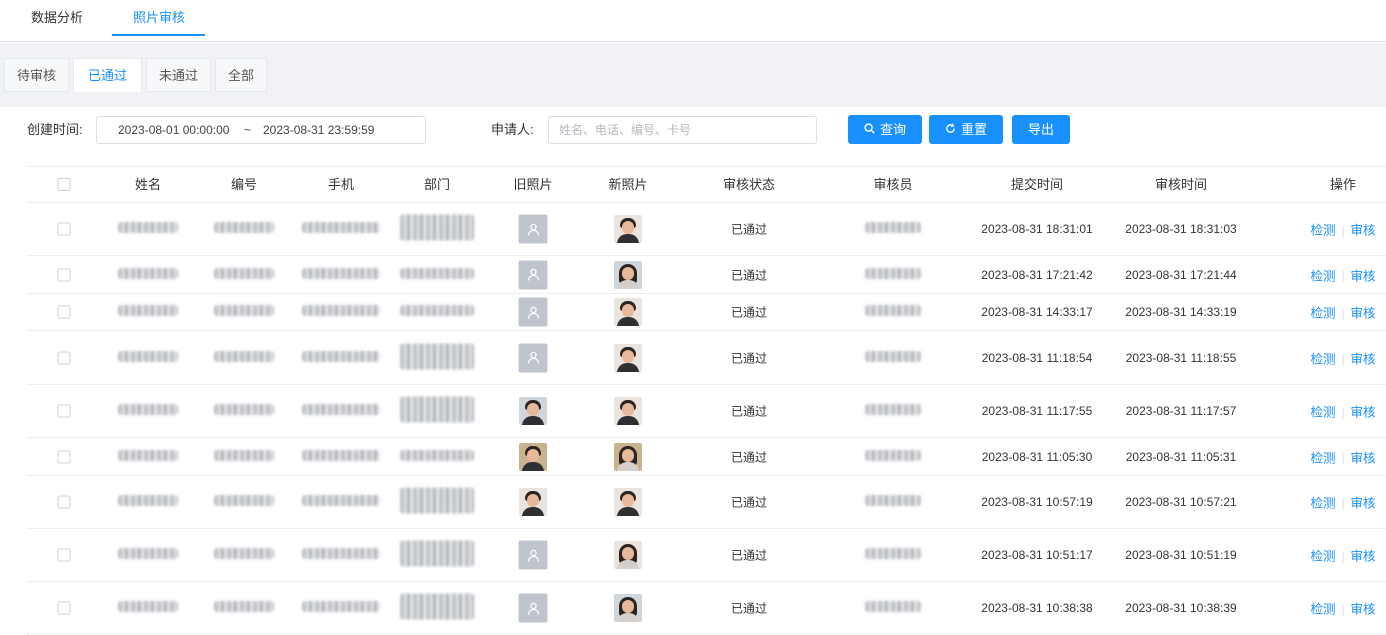  Describe the element at coordinates (966, 129) in the screenshot. I see `reset-button: 重置` at that location.